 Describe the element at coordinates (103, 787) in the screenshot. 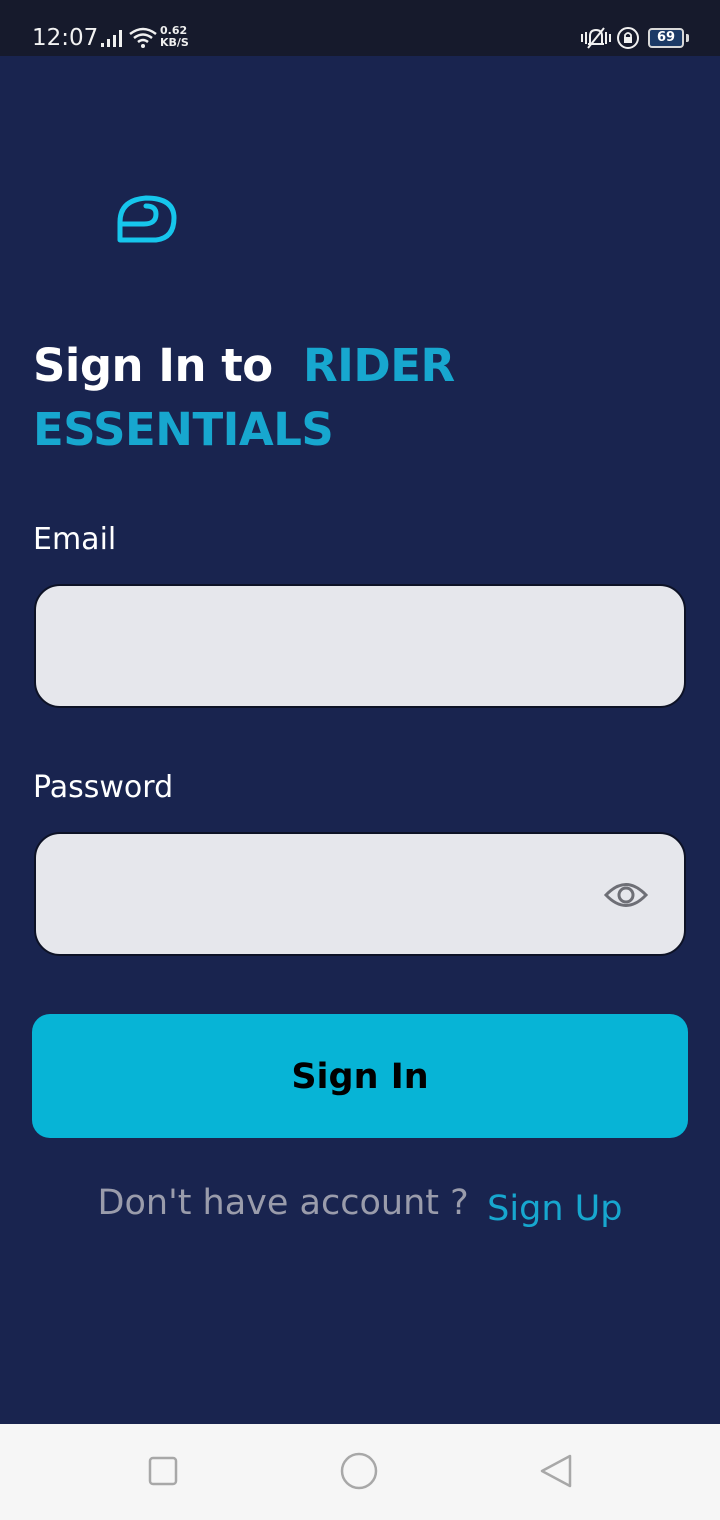

I see `password-label: Password` at that location.